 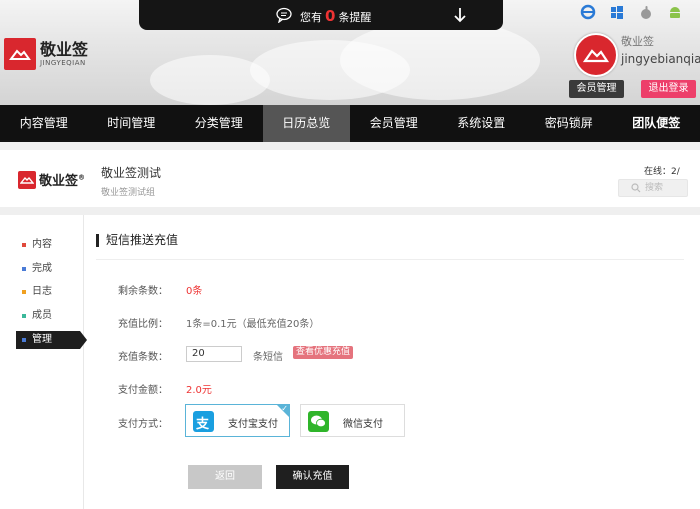 I want to click on nav-item-settings: 系统设置, so click(x=482, y=123).